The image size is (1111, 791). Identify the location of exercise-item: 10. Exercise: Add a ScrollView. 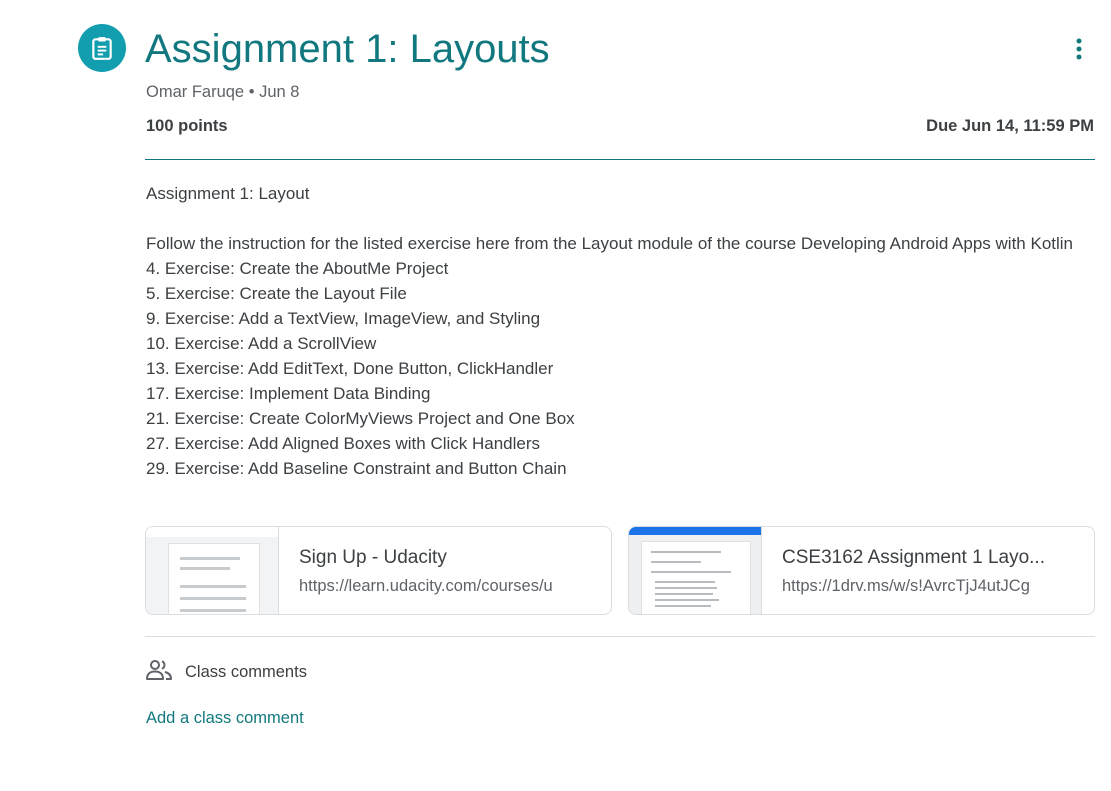
(261, 343).